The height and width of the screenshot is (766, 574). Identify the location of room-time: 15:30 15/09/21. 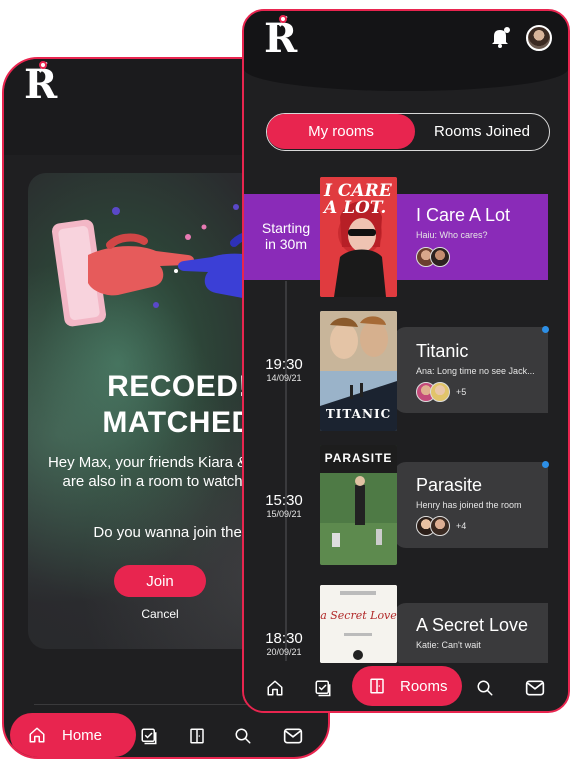
(284, 506).